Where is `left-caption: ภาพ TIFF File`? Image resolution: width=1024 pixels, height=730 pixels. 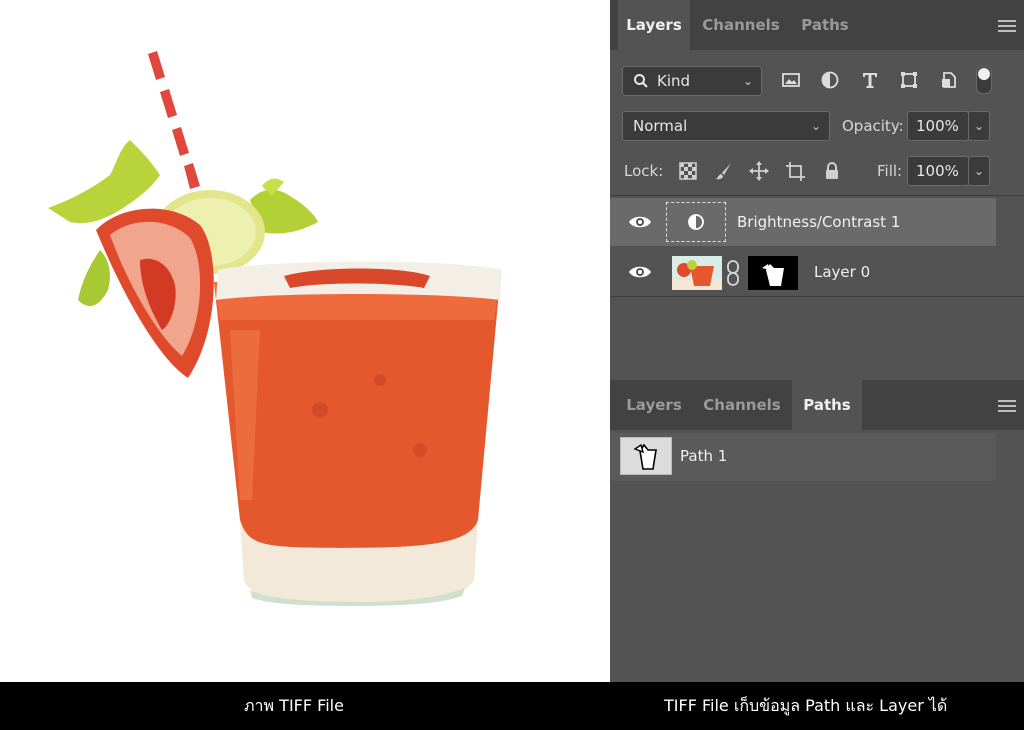 left-caption: ภาพ TIFF File is located at coordinates (294, 705).